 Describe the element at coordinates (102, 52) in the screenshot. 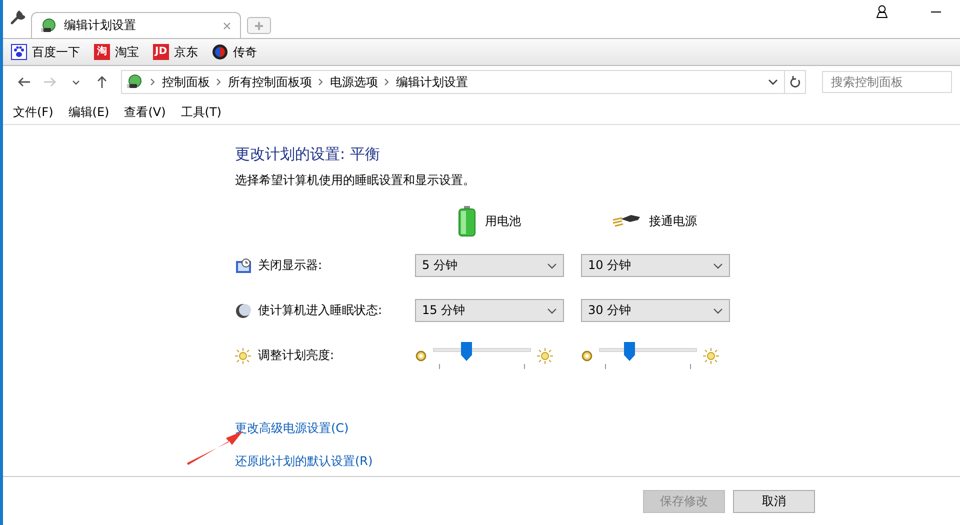

I see `logo-icon: 淘` at that location.